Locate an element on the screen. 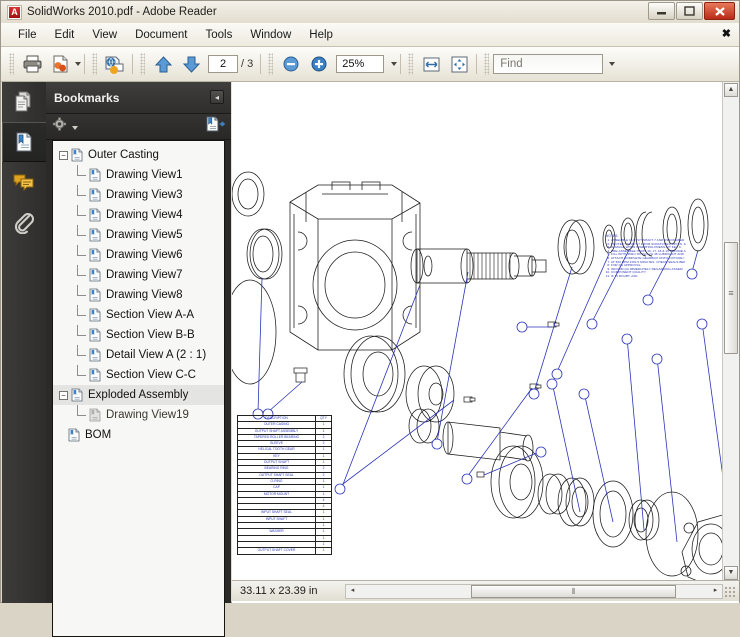 The image size is (740, 637). find-dropdown-caret is located at coordinates (612, 64).